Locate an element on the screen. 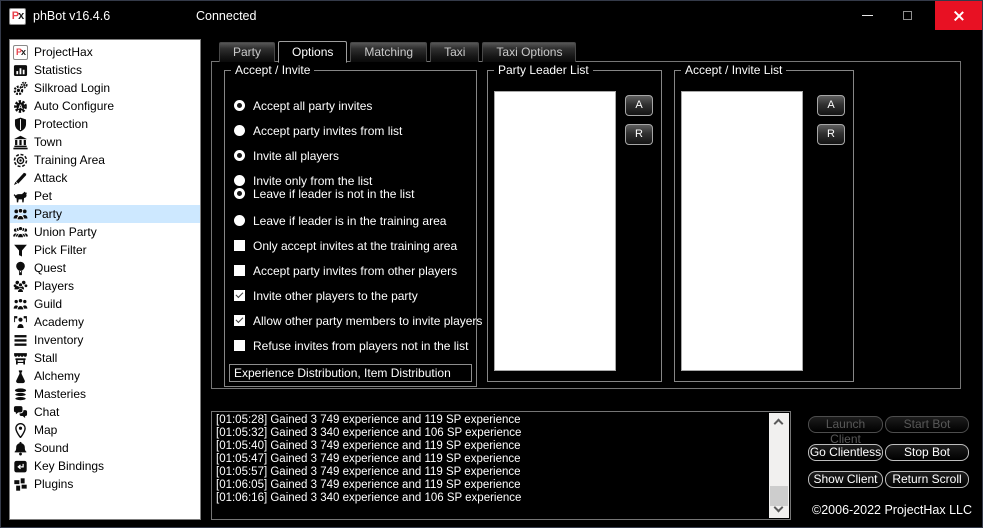 The height and width of the screenshot is (528, 983). sidebar-item-town: Town is located at coordinates (105, 142).